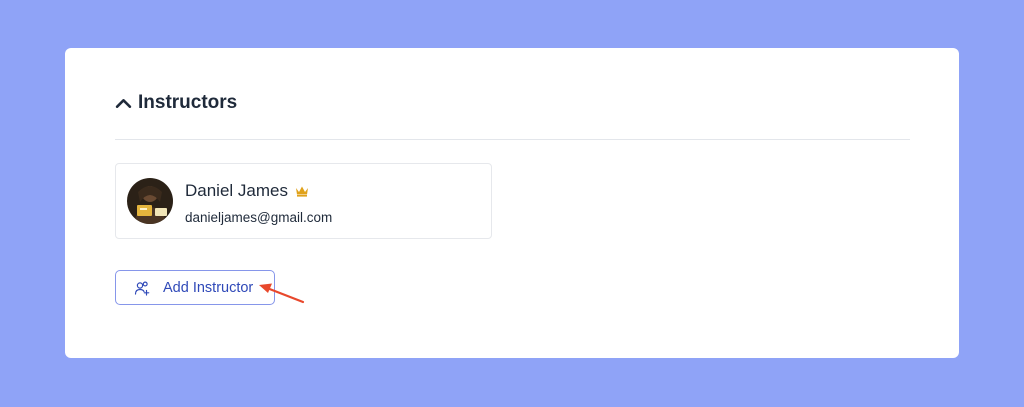  What do you see at coordinates (142, 288) in the screenshot?
I see `add-user-icon` at bounding box center [142, 288].